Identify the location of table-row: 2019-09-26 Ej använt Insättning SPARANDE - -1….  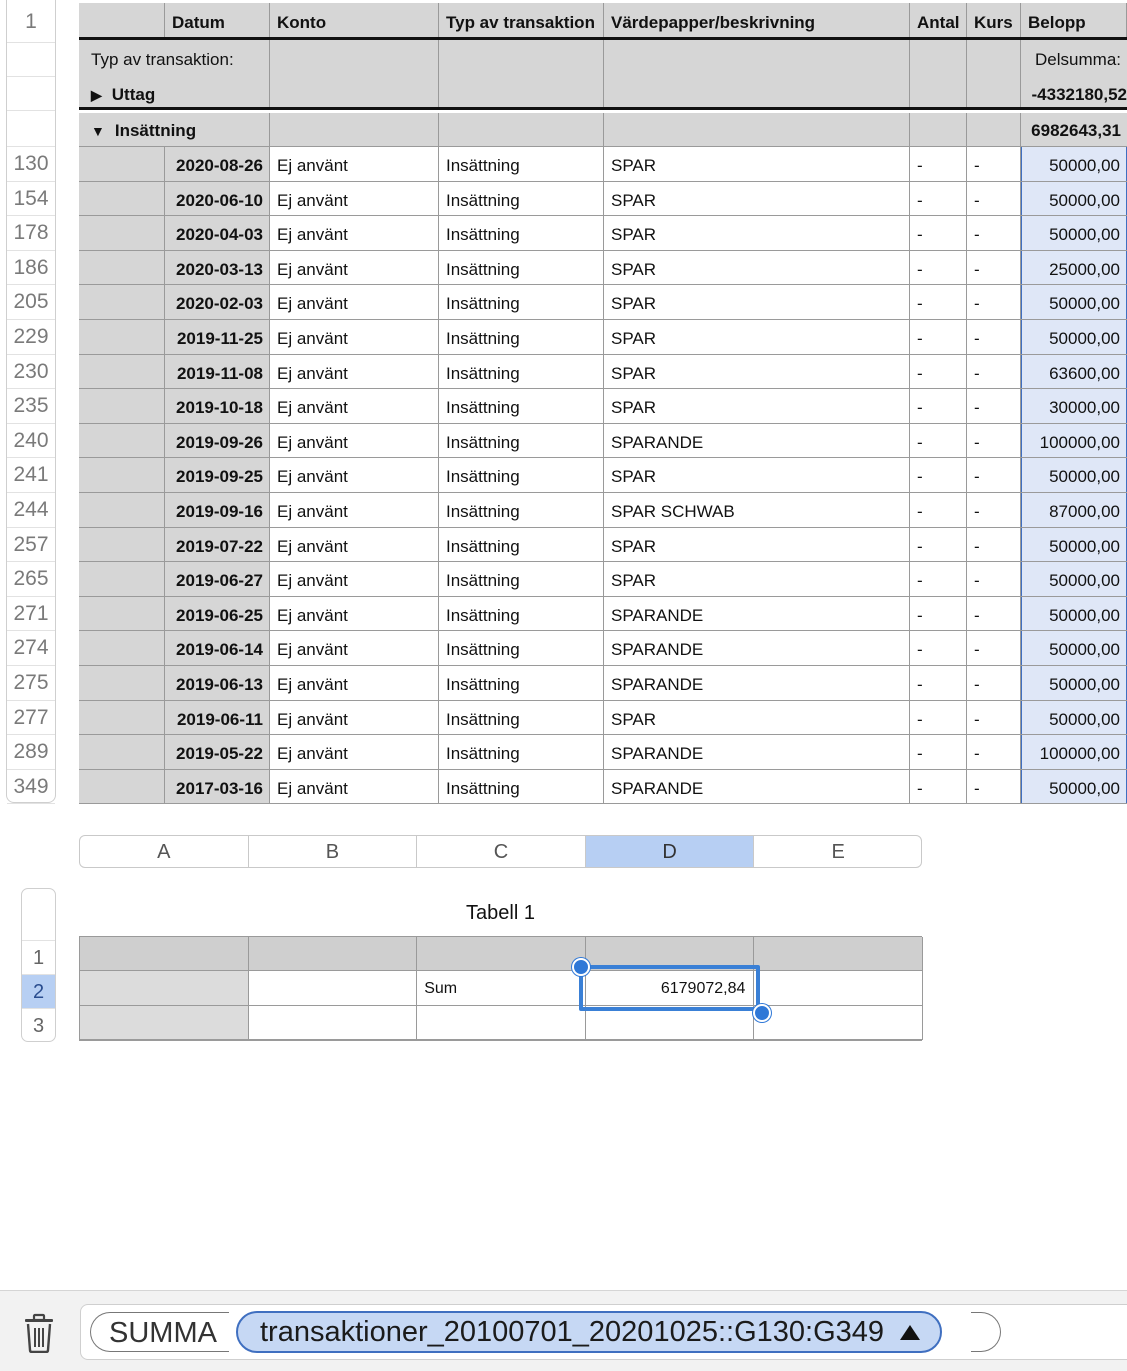
(603, 441).